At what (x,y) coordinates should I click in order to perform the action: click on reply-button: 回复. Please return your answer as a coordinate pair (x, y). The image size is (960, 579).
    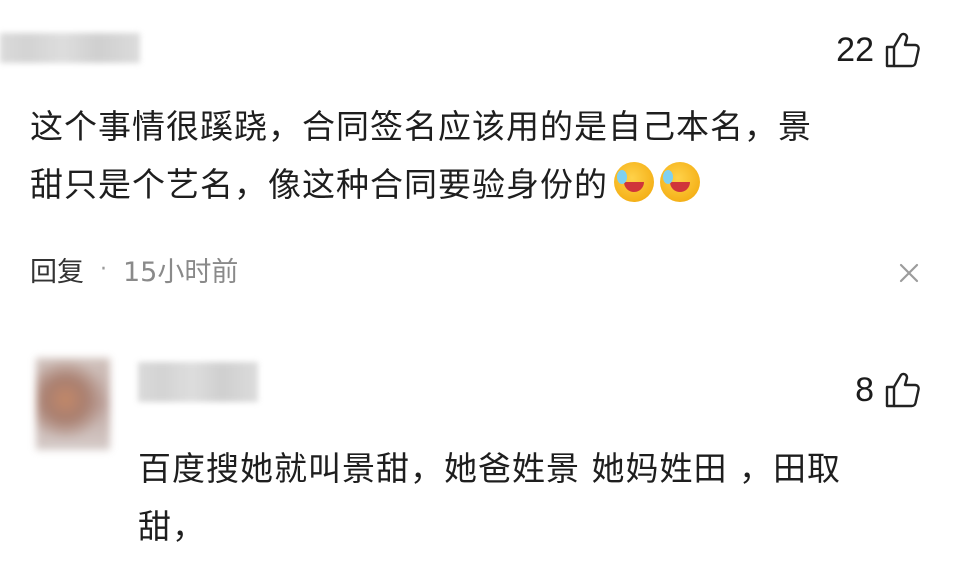
    Looking at the image, I should click on (57, 269).